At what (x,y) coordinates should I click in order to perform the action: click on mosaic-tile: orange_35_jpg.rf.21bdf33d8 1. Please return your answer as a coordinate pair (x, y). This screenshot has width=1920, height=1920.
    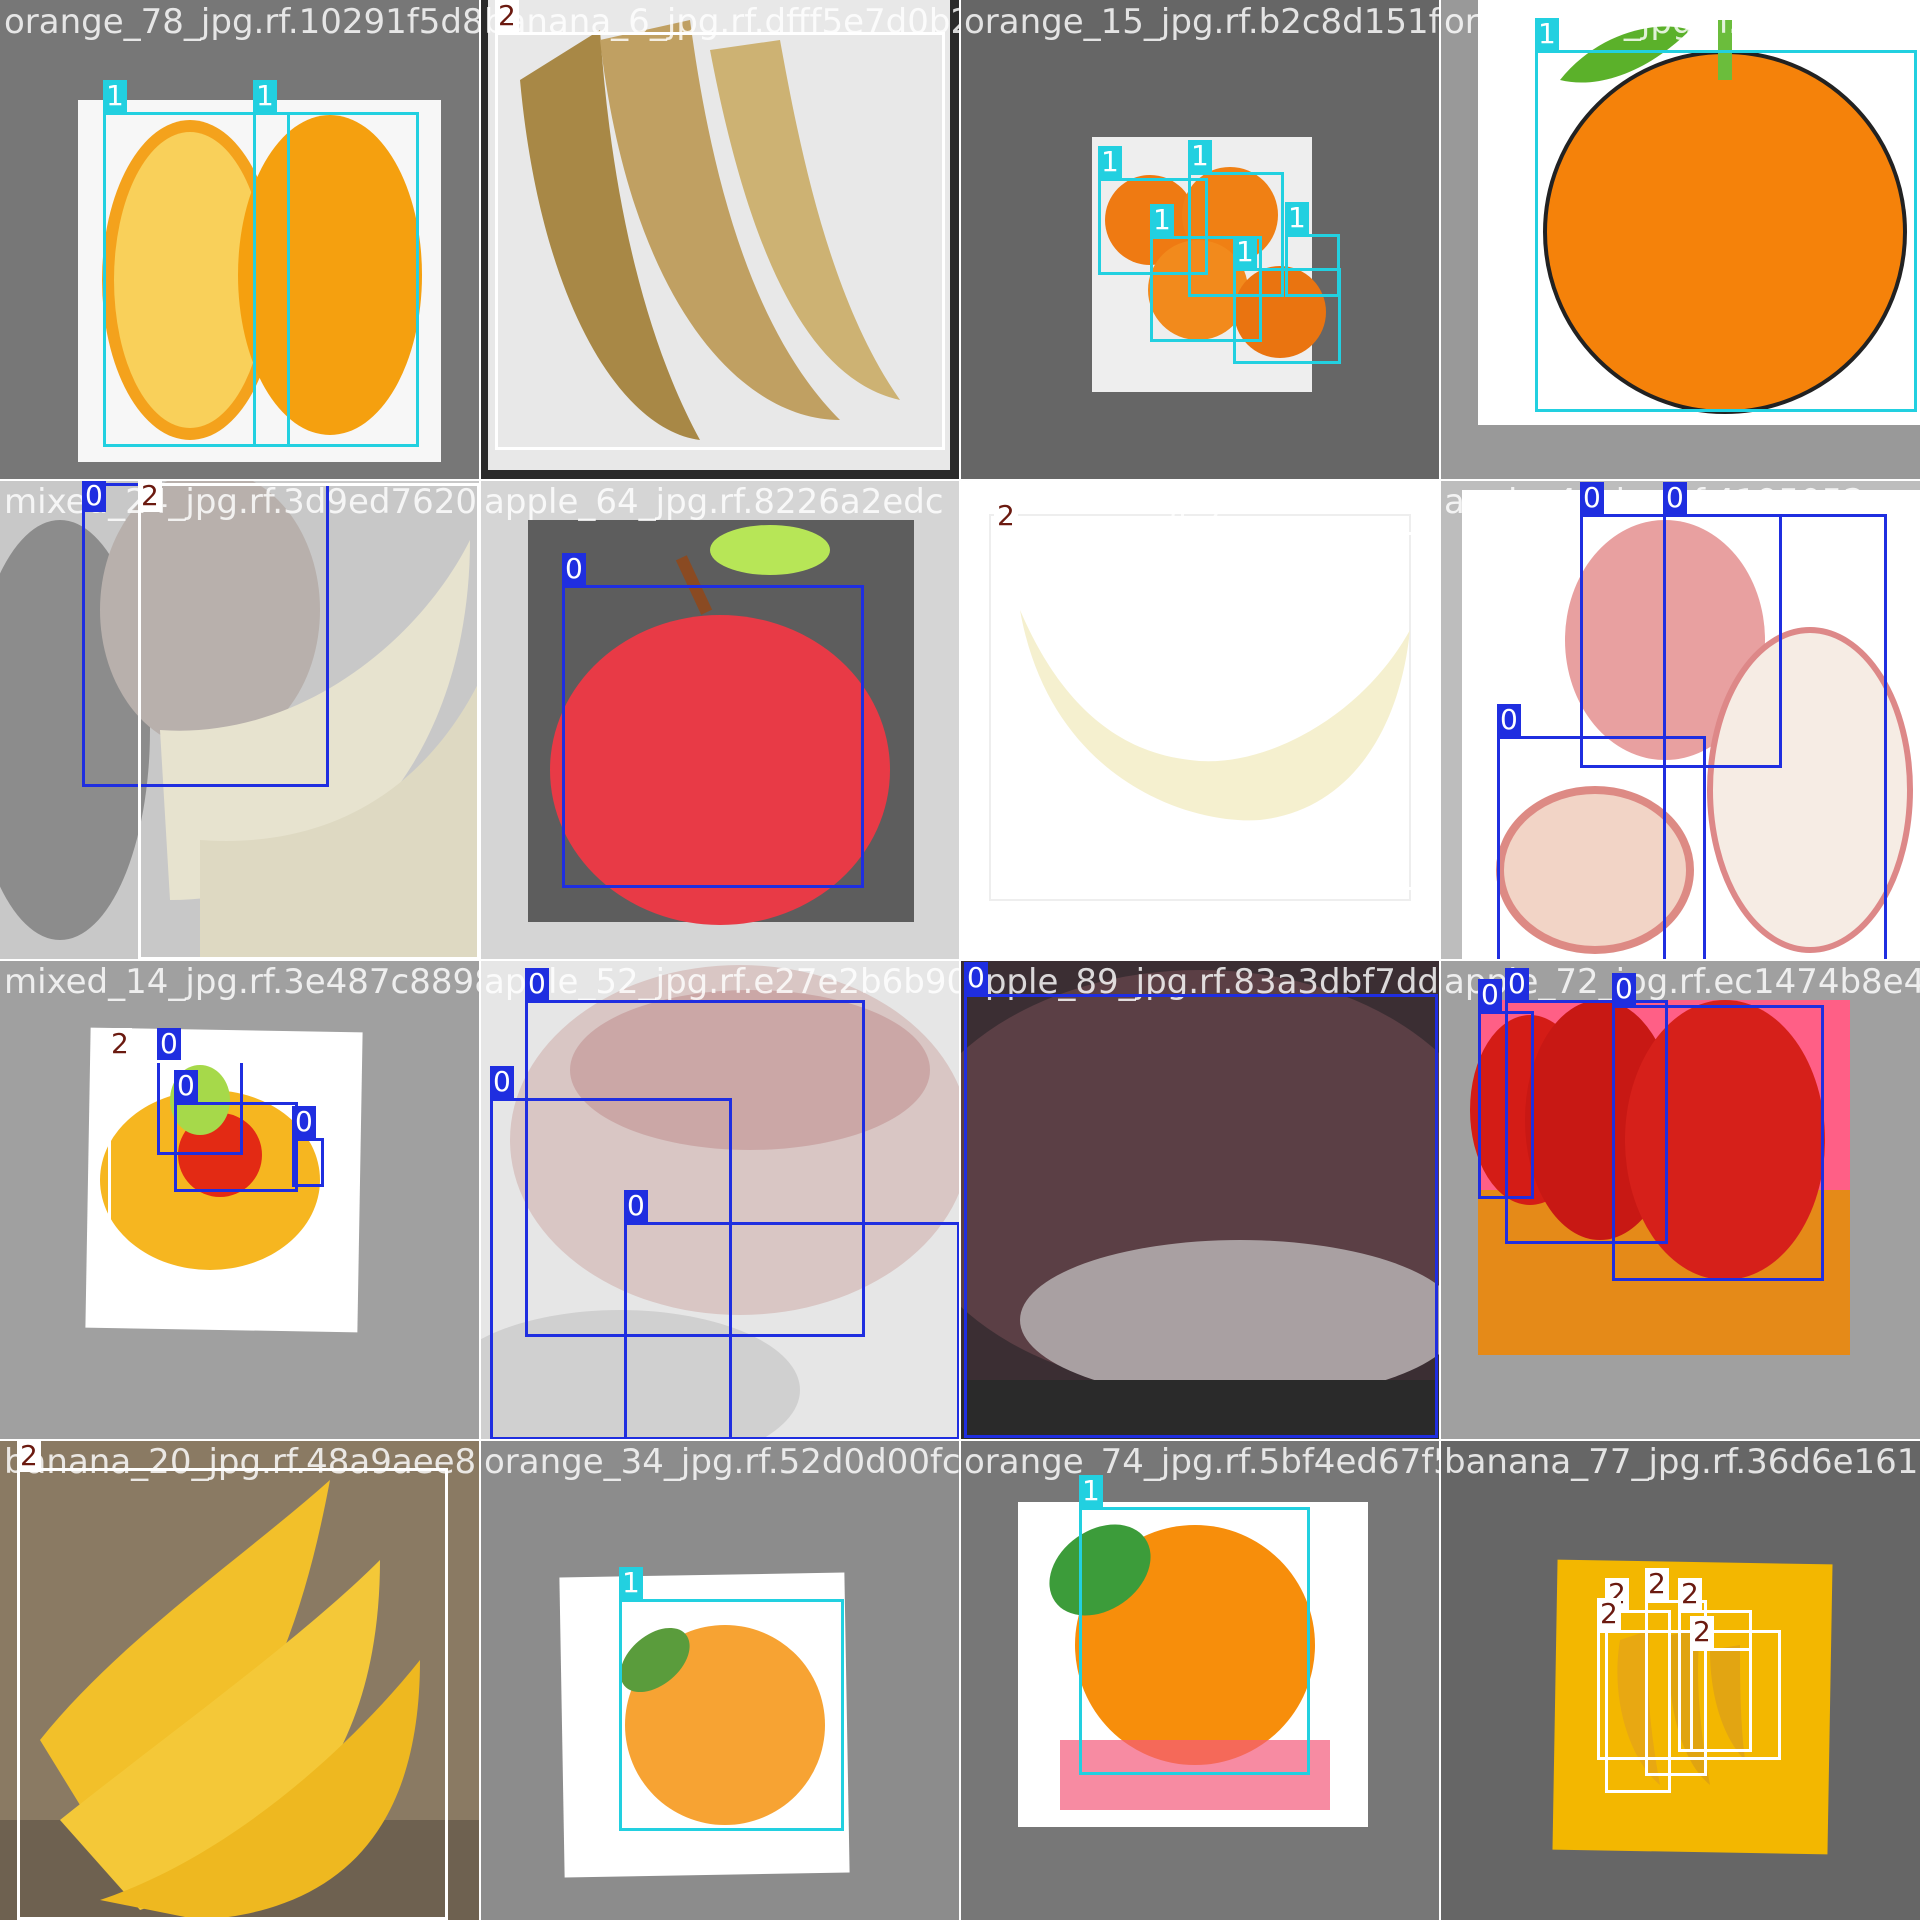
    Looking at the image, I should click on (1680, 240).